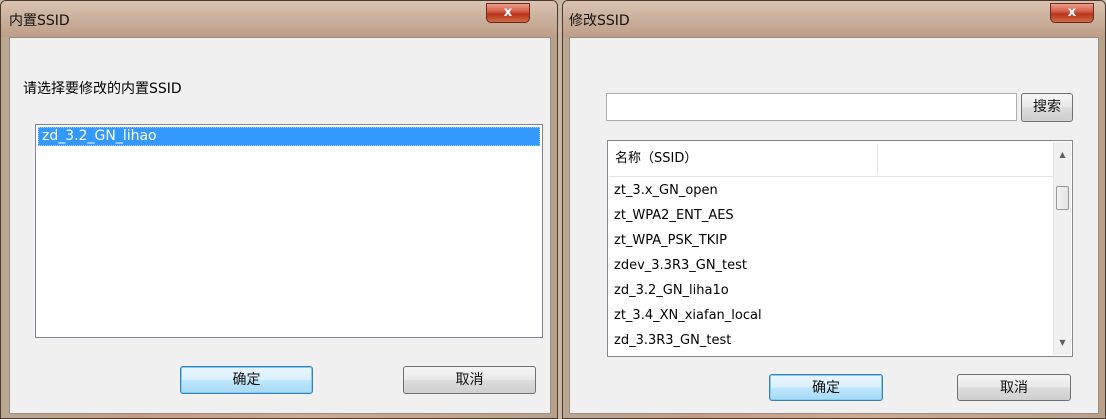 This screenshot has width=1106, height=419. Describe the element at coordinates (680, 266) in the screenshot. I see `table-row: zdev_3.3R3_GN_test` at that location.